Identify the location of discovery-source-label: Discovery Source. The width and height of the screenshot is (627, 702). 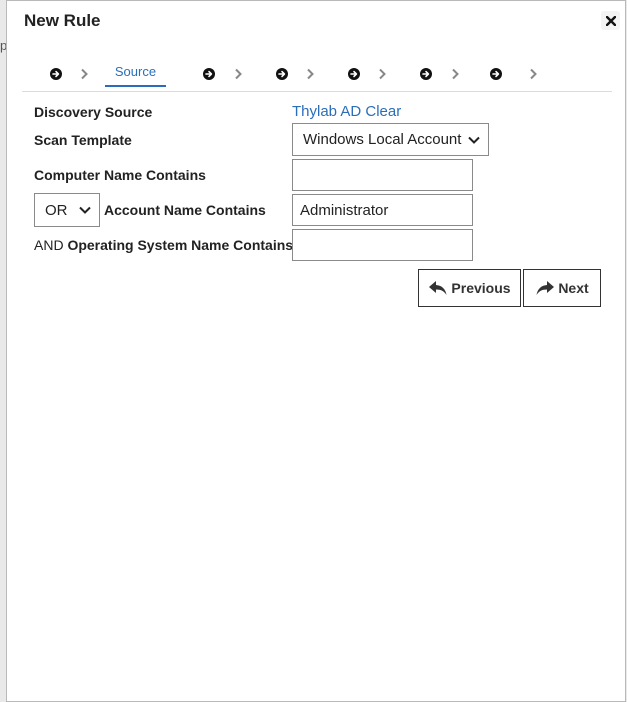
(93, 112).